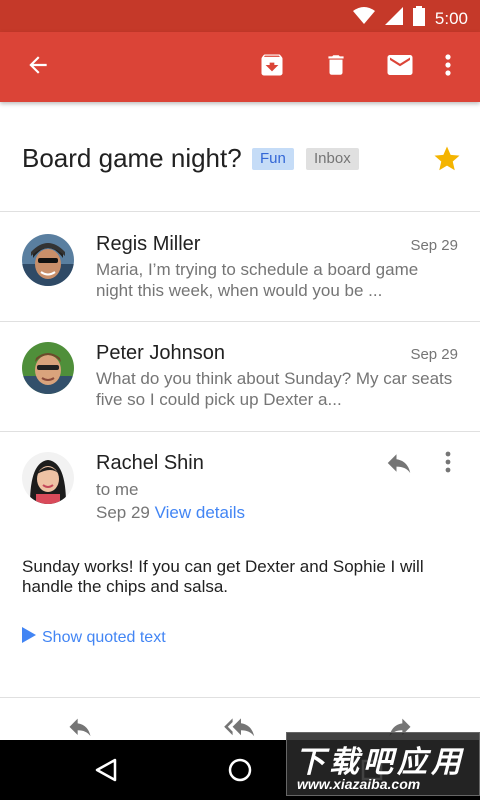 This screenshot has width=480, height=800. I want to click on view-details-link: View details, so click(200, 512).